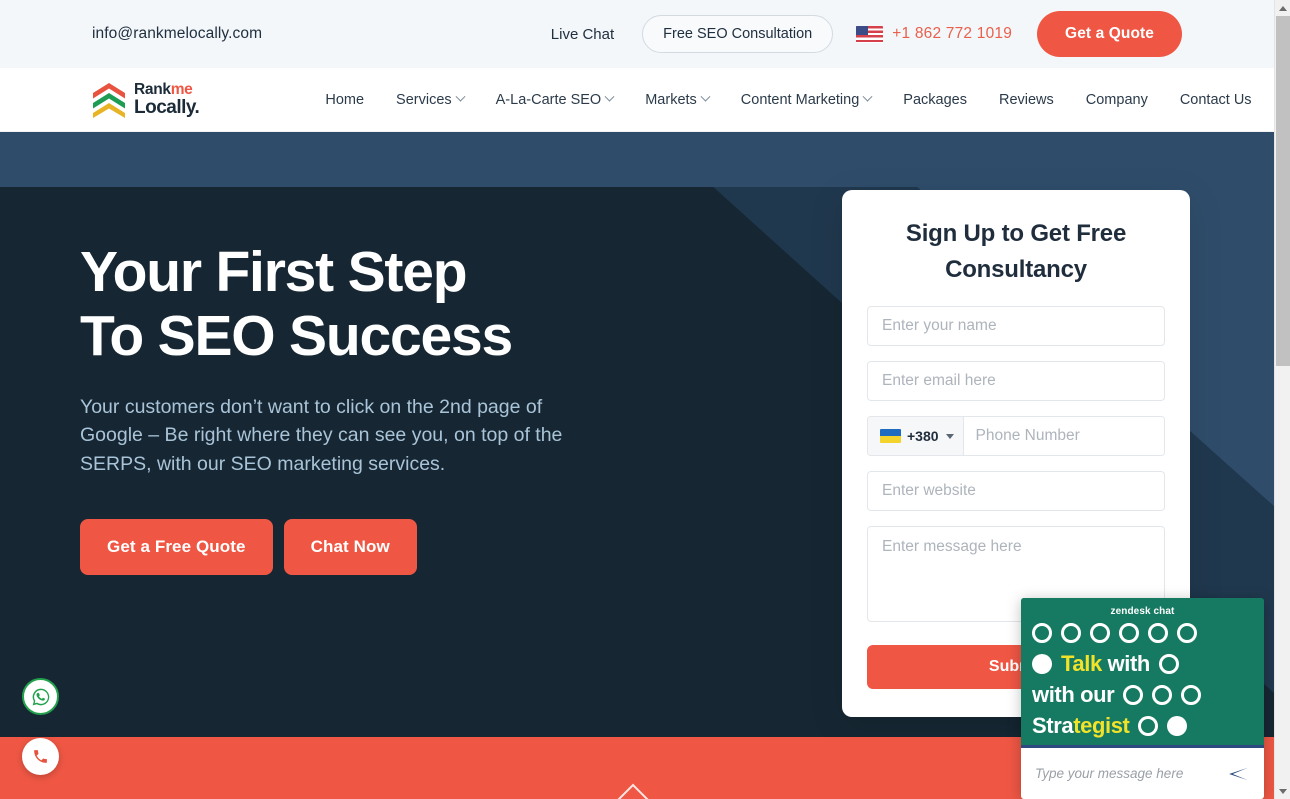 This screenshot has height=799, width=1290. Describe the element at coordinates (1282, 8) in the screenshot. I see `scroll-up-arrow` at that location.